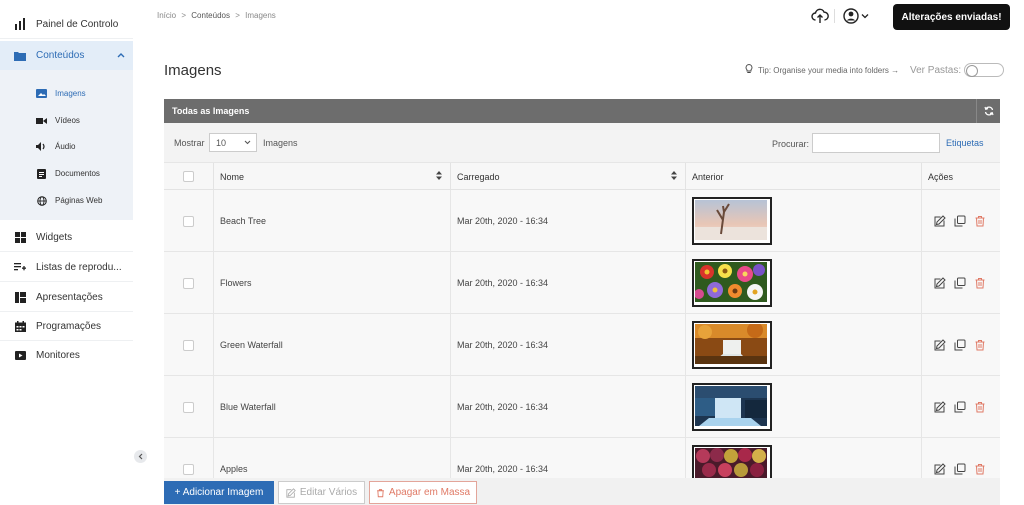 The width and height of the screenshot is (1024, 505). I want to click on sidebar-item-dashboard: Painel de Controlo, so click(66, 24).